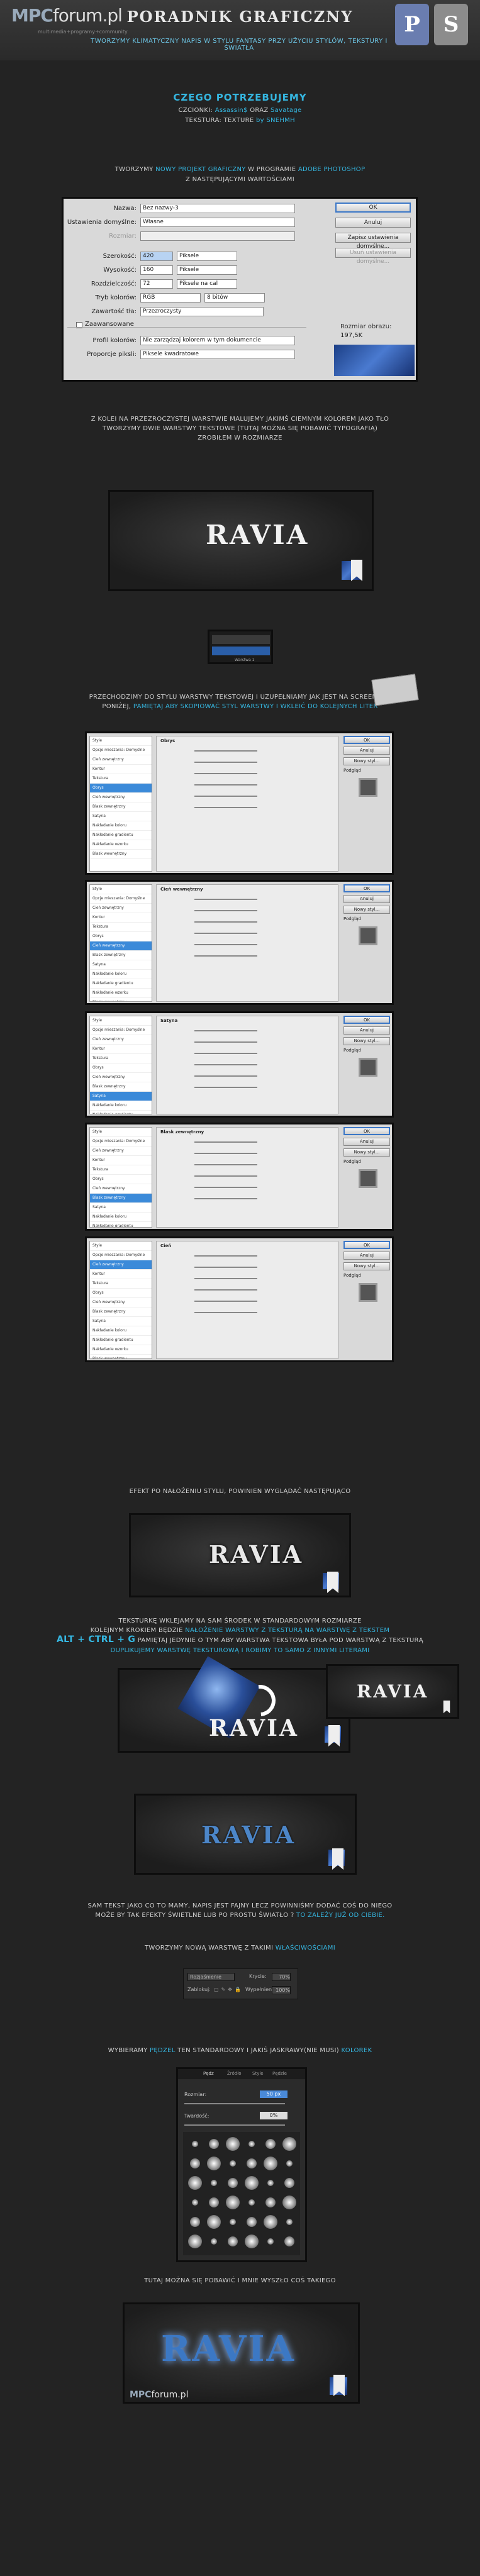 The width and height of the screenshot is (480, 2576). What do you see at coordinates (217, 236) in the screenshot?
I see `size-select` at bounding box center [217, 236].